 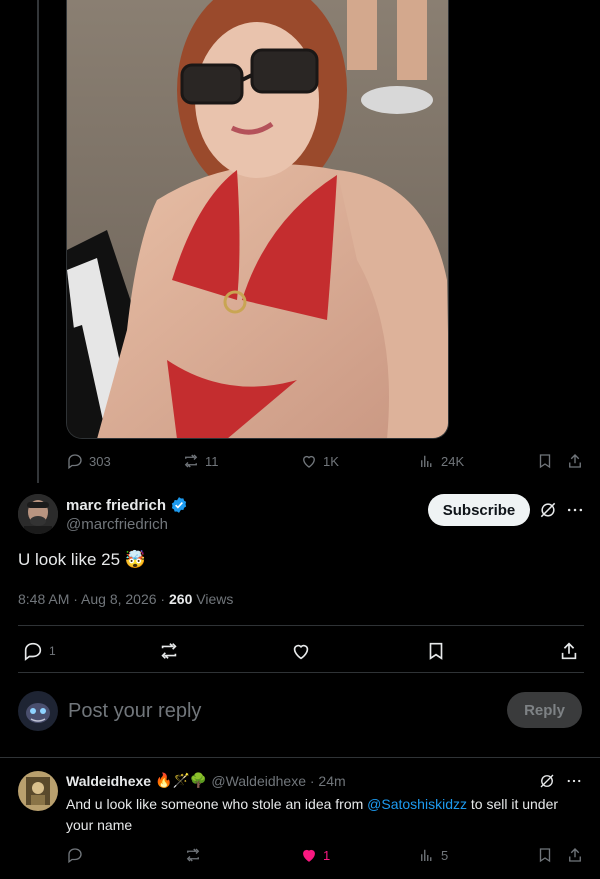 I want to click on comment-like-count: 1, so click(x=327, y=855).